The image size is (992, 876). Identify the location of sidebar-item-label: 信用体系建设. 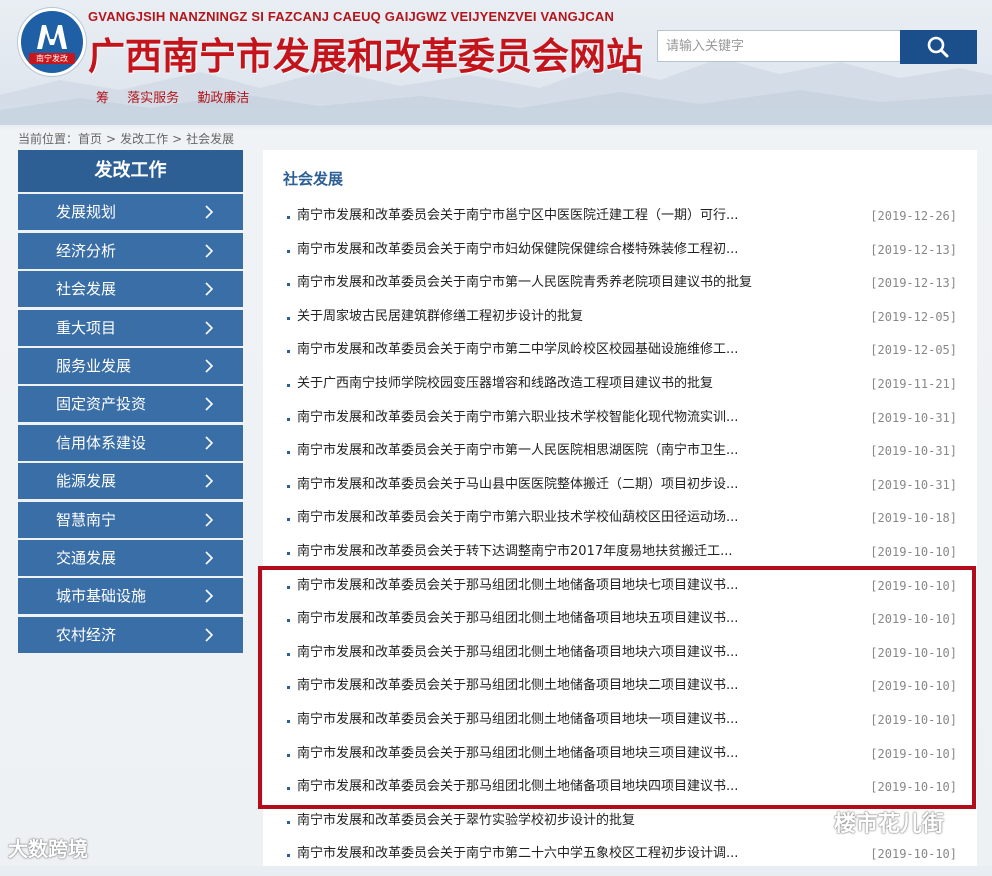
(101, 442).